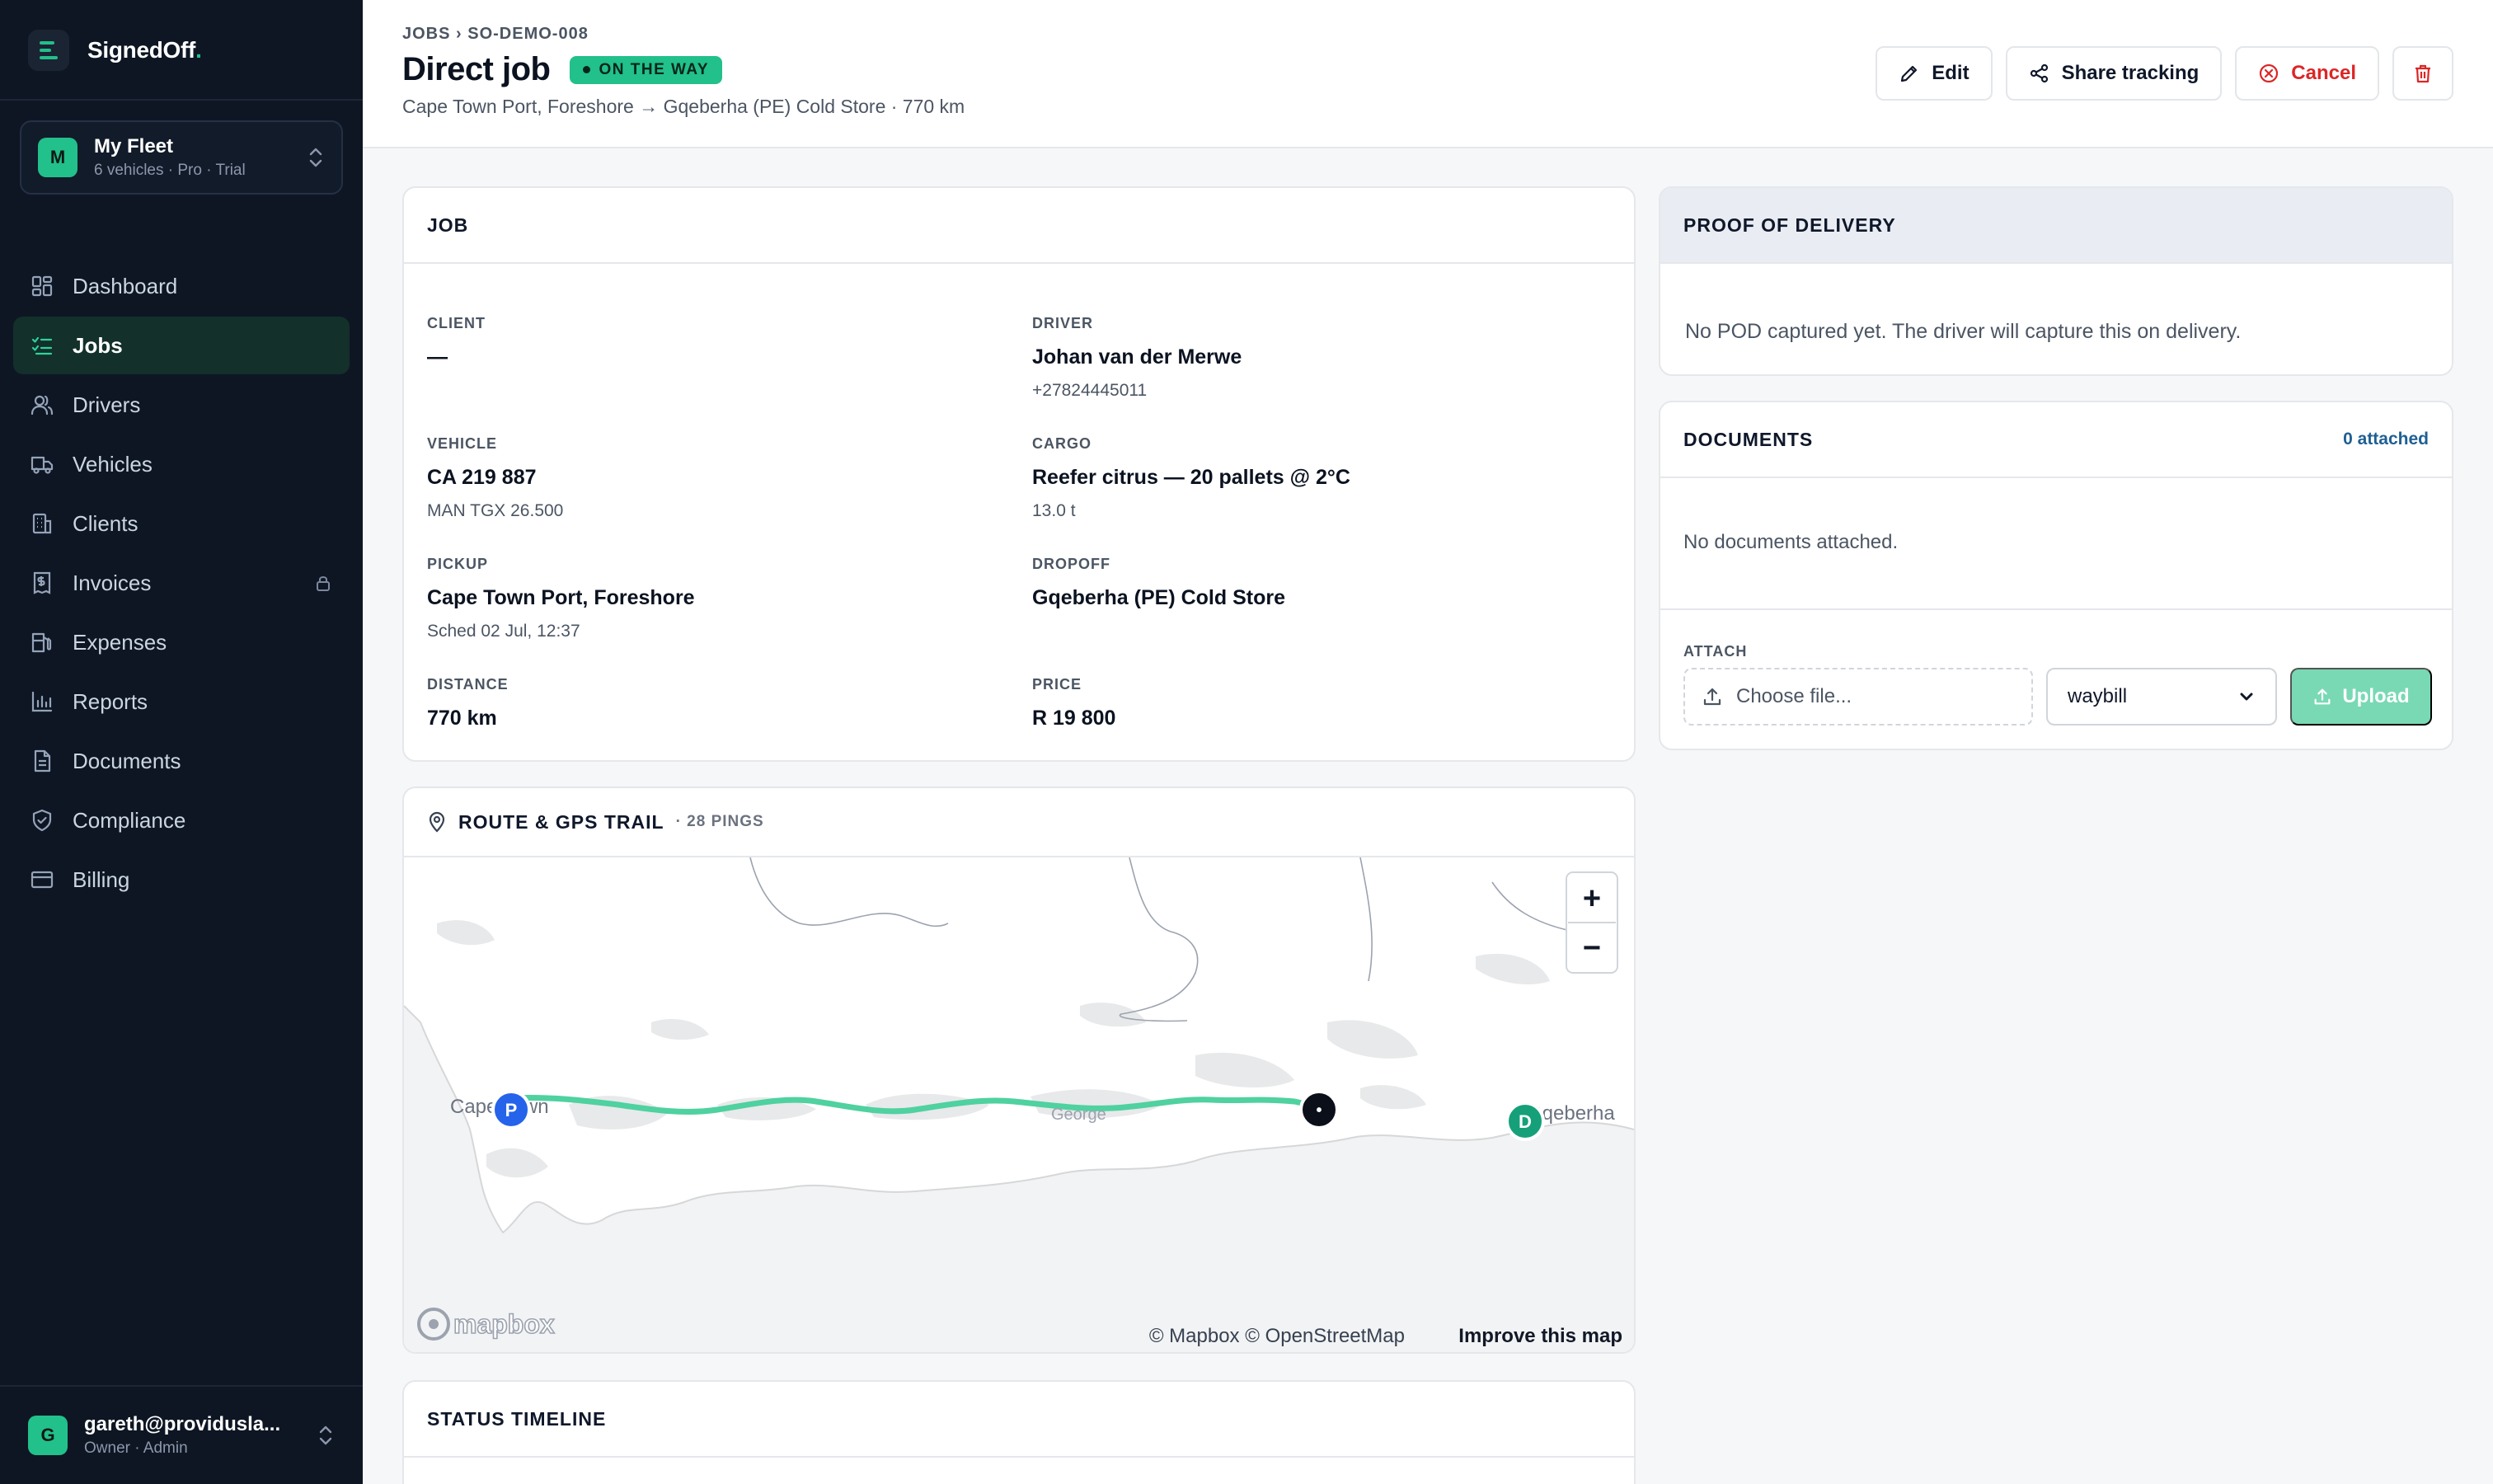 The height and width of the screenshot is (1484, 2493). I want to click on upload-button: Upload, so click(2361, 697).